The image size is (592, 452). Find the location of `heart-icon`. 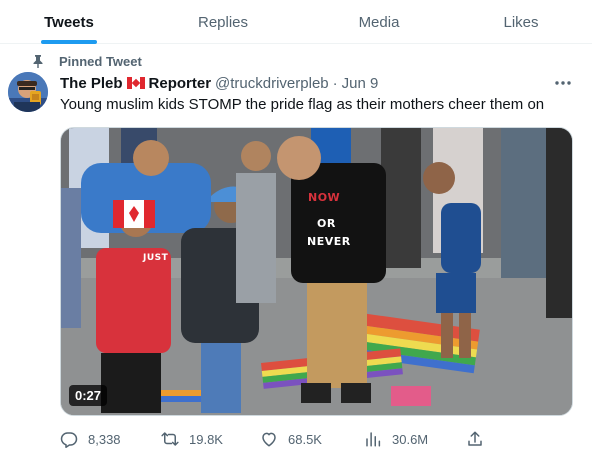

heart-icon is located at coordinates (269, 439).